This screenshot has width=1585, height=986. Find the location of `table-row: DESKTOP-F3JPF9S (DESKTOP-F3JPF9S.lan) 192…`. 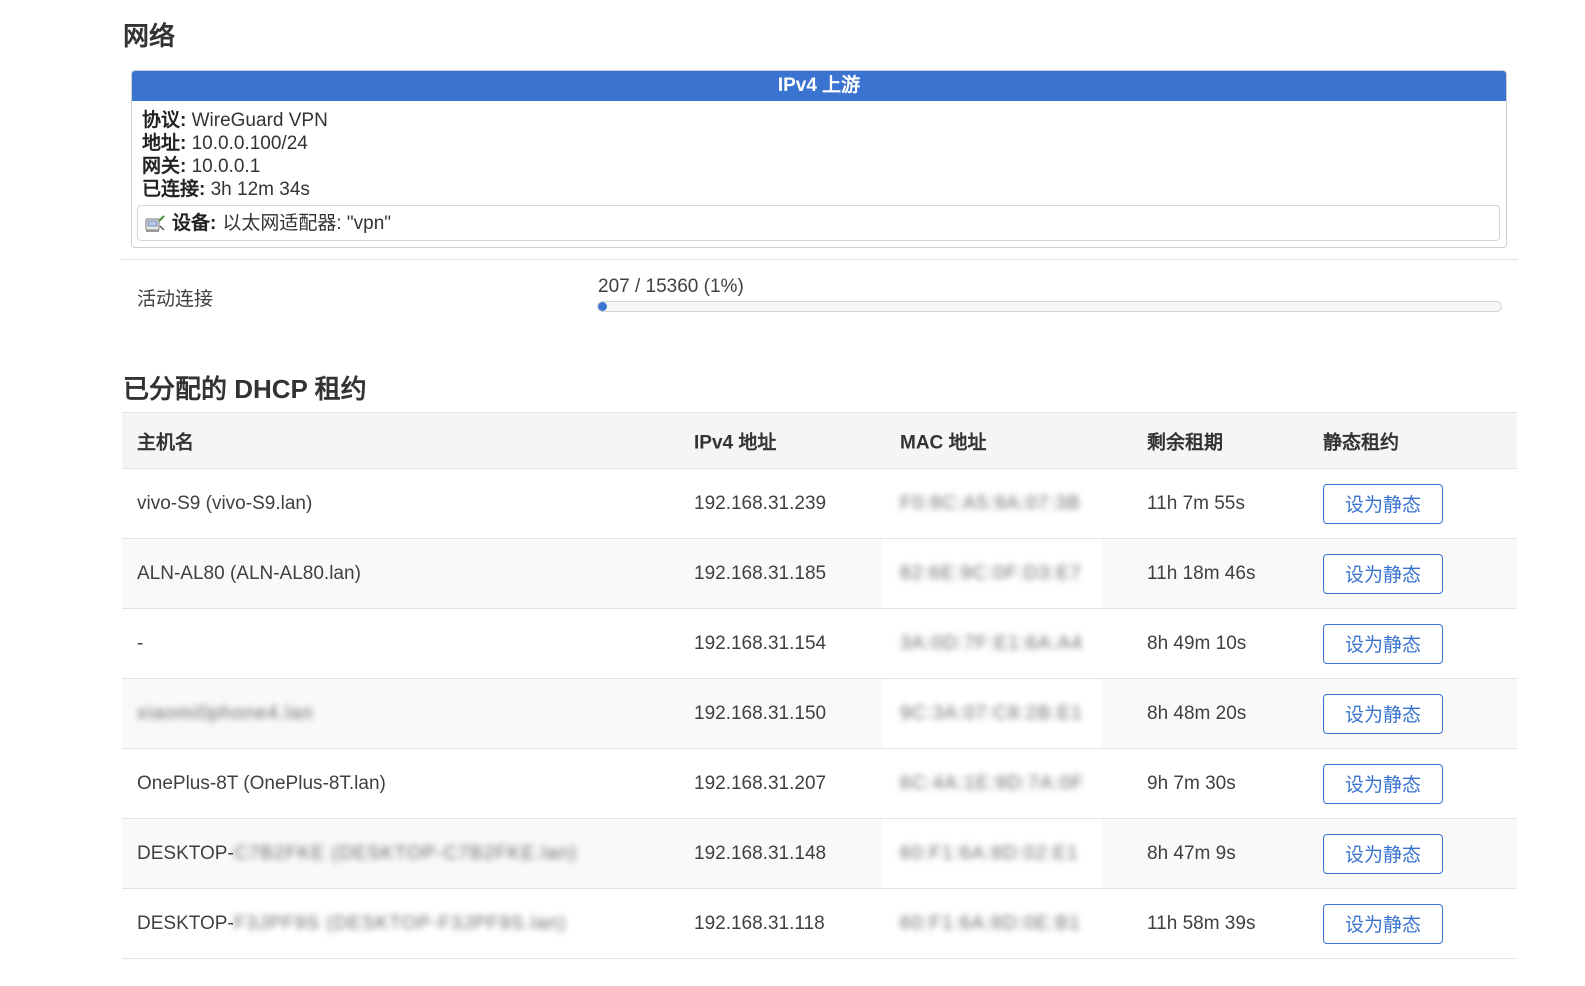

table-row: DESKTOP-F3JPF9S (DESKTOP-F3JPF9S.lan) 192… is located at coordinates (819, 924).